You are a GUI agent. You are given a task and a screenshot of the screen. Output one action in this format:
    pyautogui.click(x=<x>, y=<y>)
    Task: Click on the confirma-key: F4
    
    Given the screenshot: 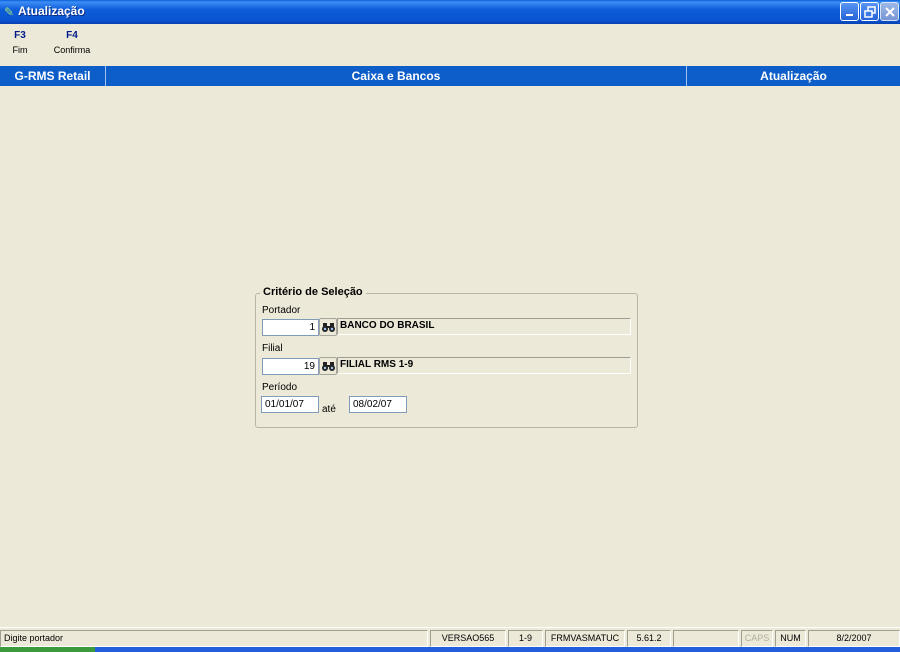 What is the action you would take?
    pyautogui.click(x=72, y=35)
    